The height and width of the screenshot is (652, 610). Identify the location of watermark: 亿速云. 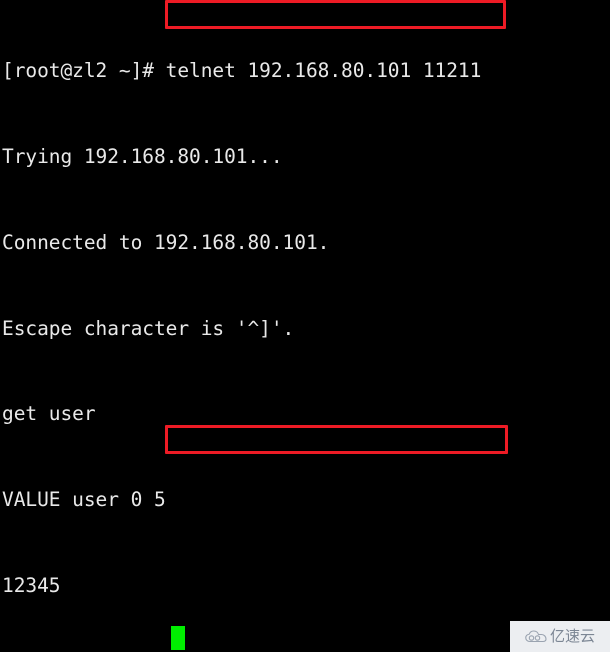
(560, 636).